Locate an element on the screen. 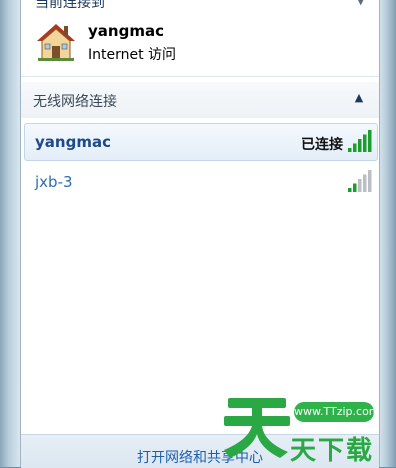 This screenshot has height=468, width=396. network-name: yangmac is located at coordinates (73, 142).